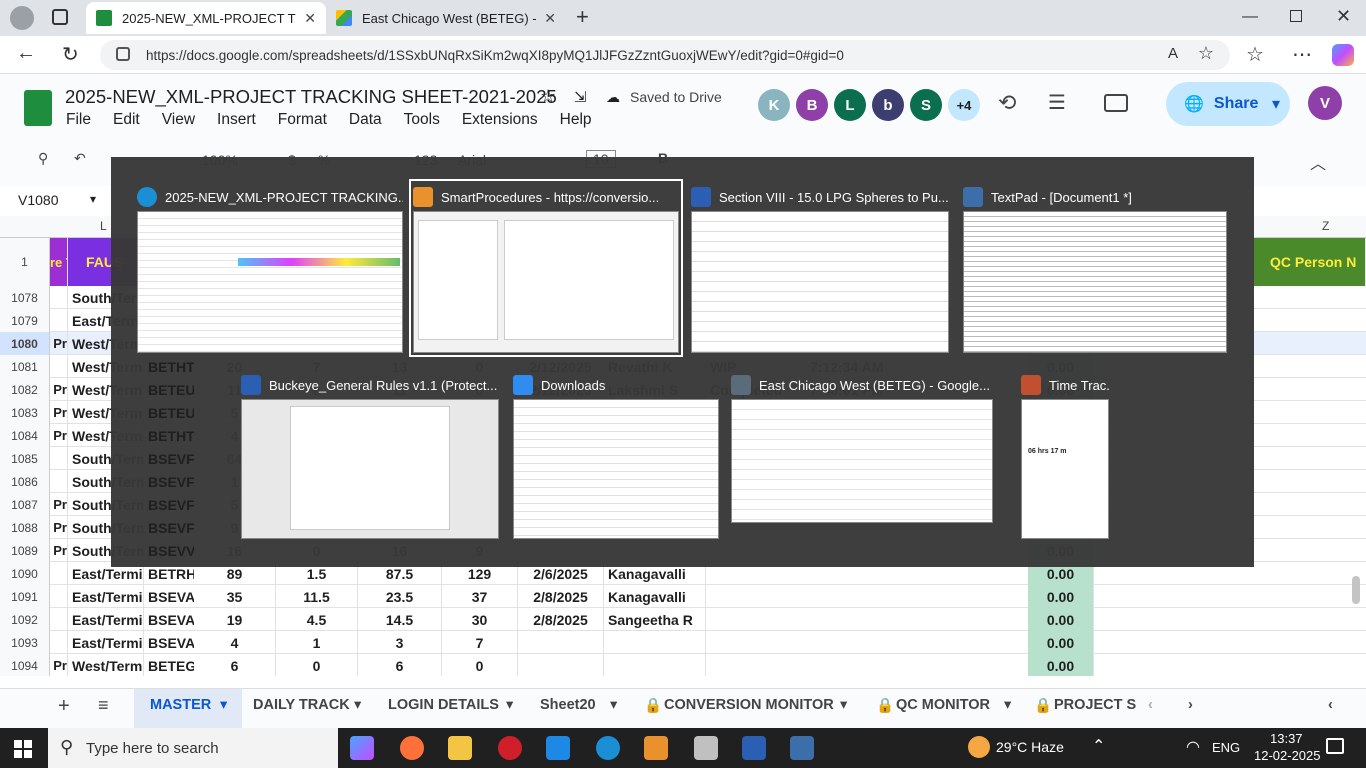 The height and width of the screenshot is (768, 1366). Describe the element at coordinates (1286, 738) in the screenshot. I see `clock-time: 13:37` at that location.